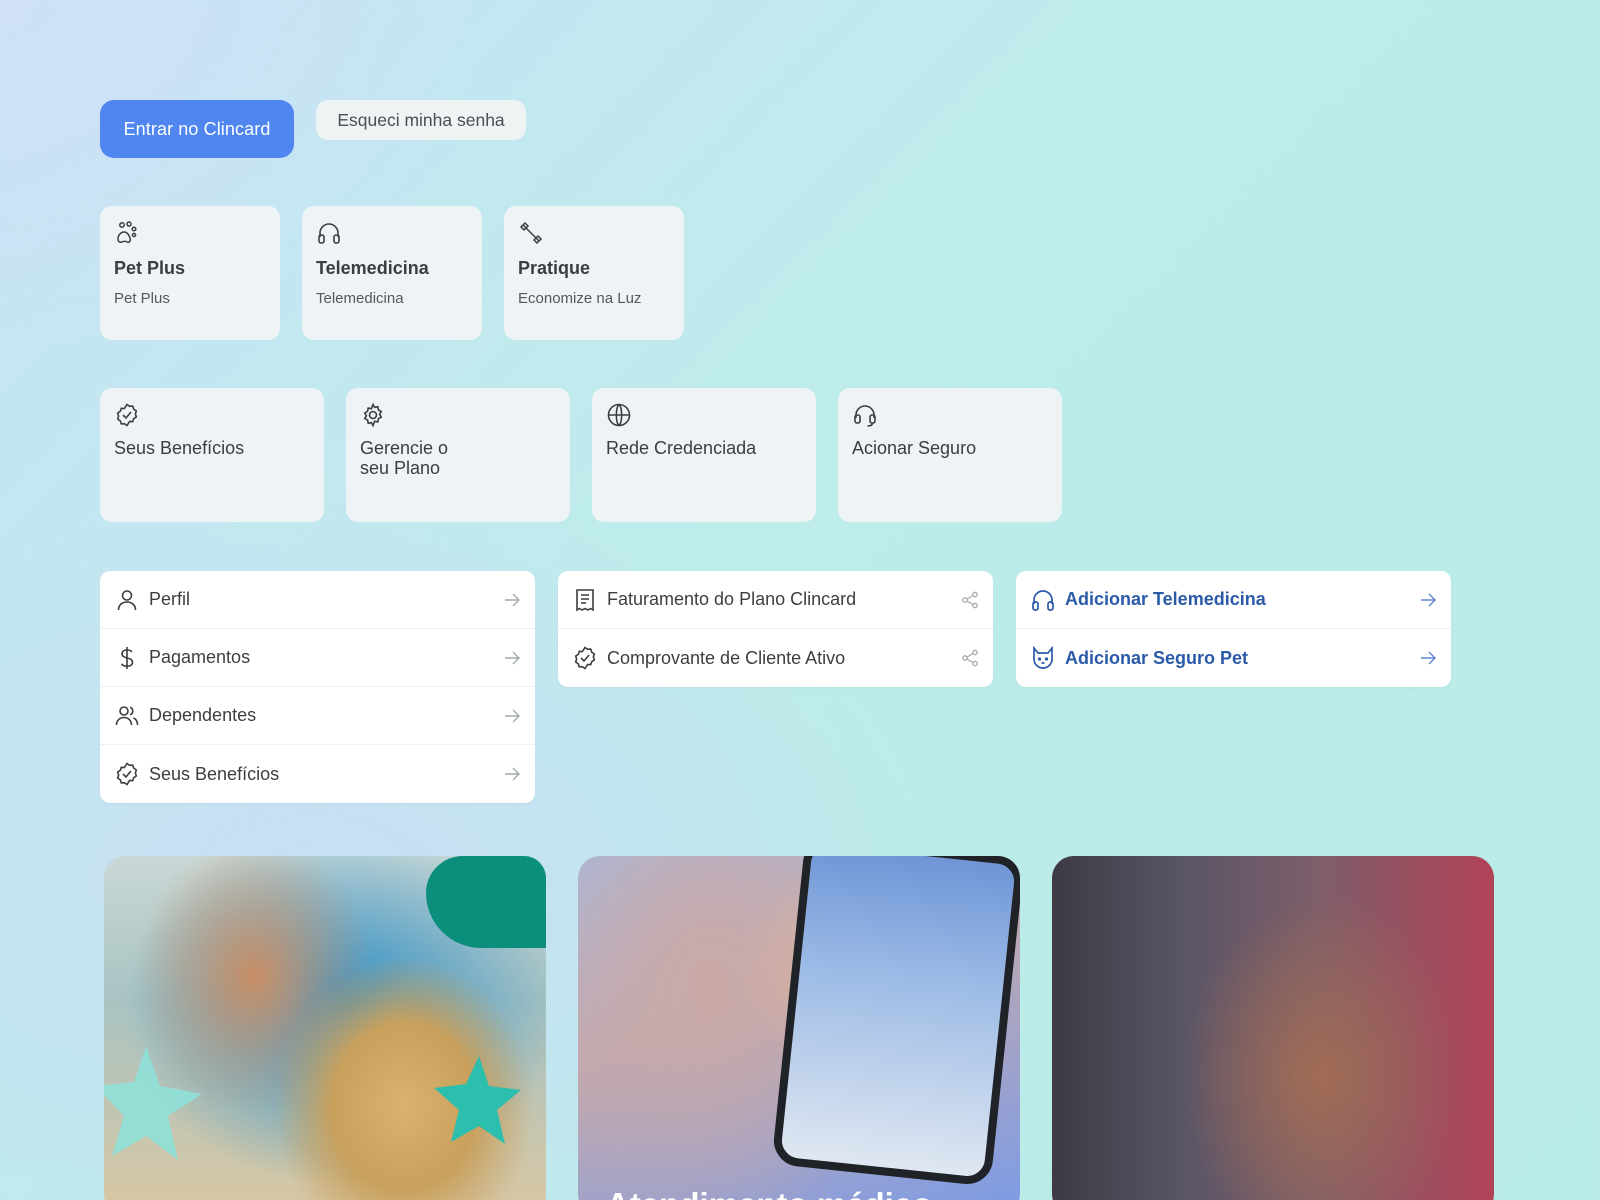  Describe the element at coordinates (127, 716) in the screenshot. I see `users-icon` at that location.